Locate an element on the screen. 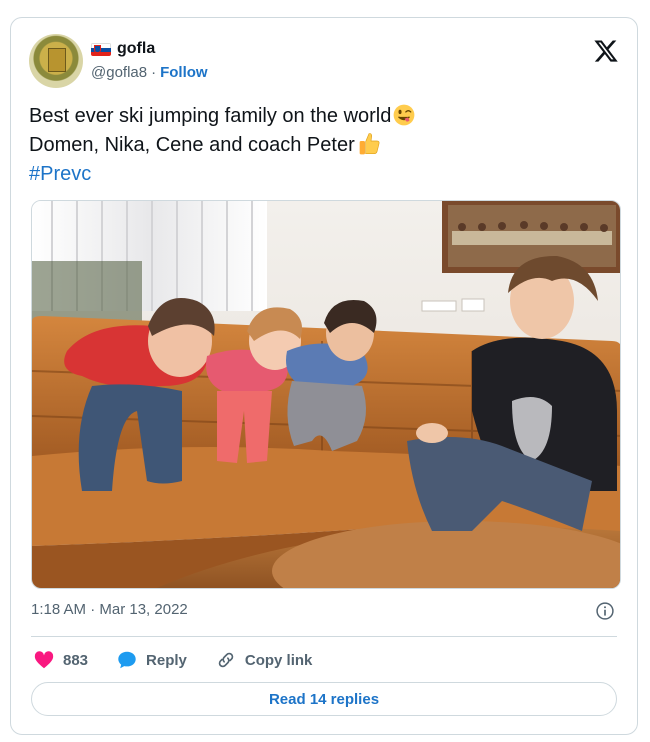 This screenshot has height=742, width=650. follow-button: Follow is located at coordinates (184, 72).